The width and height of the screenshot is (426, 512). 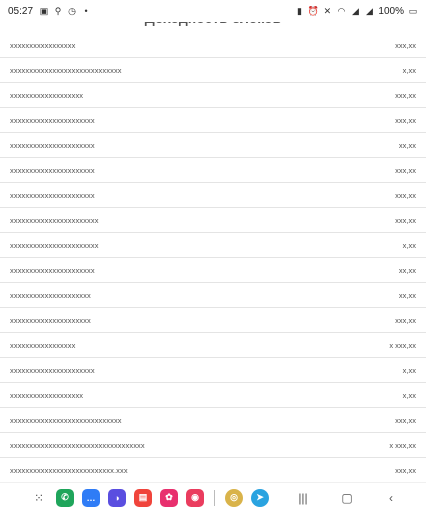 I want to click on list-item: xxxxxxxxxxxxxxxxxxxxxx x,xx, so click(x=213, y=370).